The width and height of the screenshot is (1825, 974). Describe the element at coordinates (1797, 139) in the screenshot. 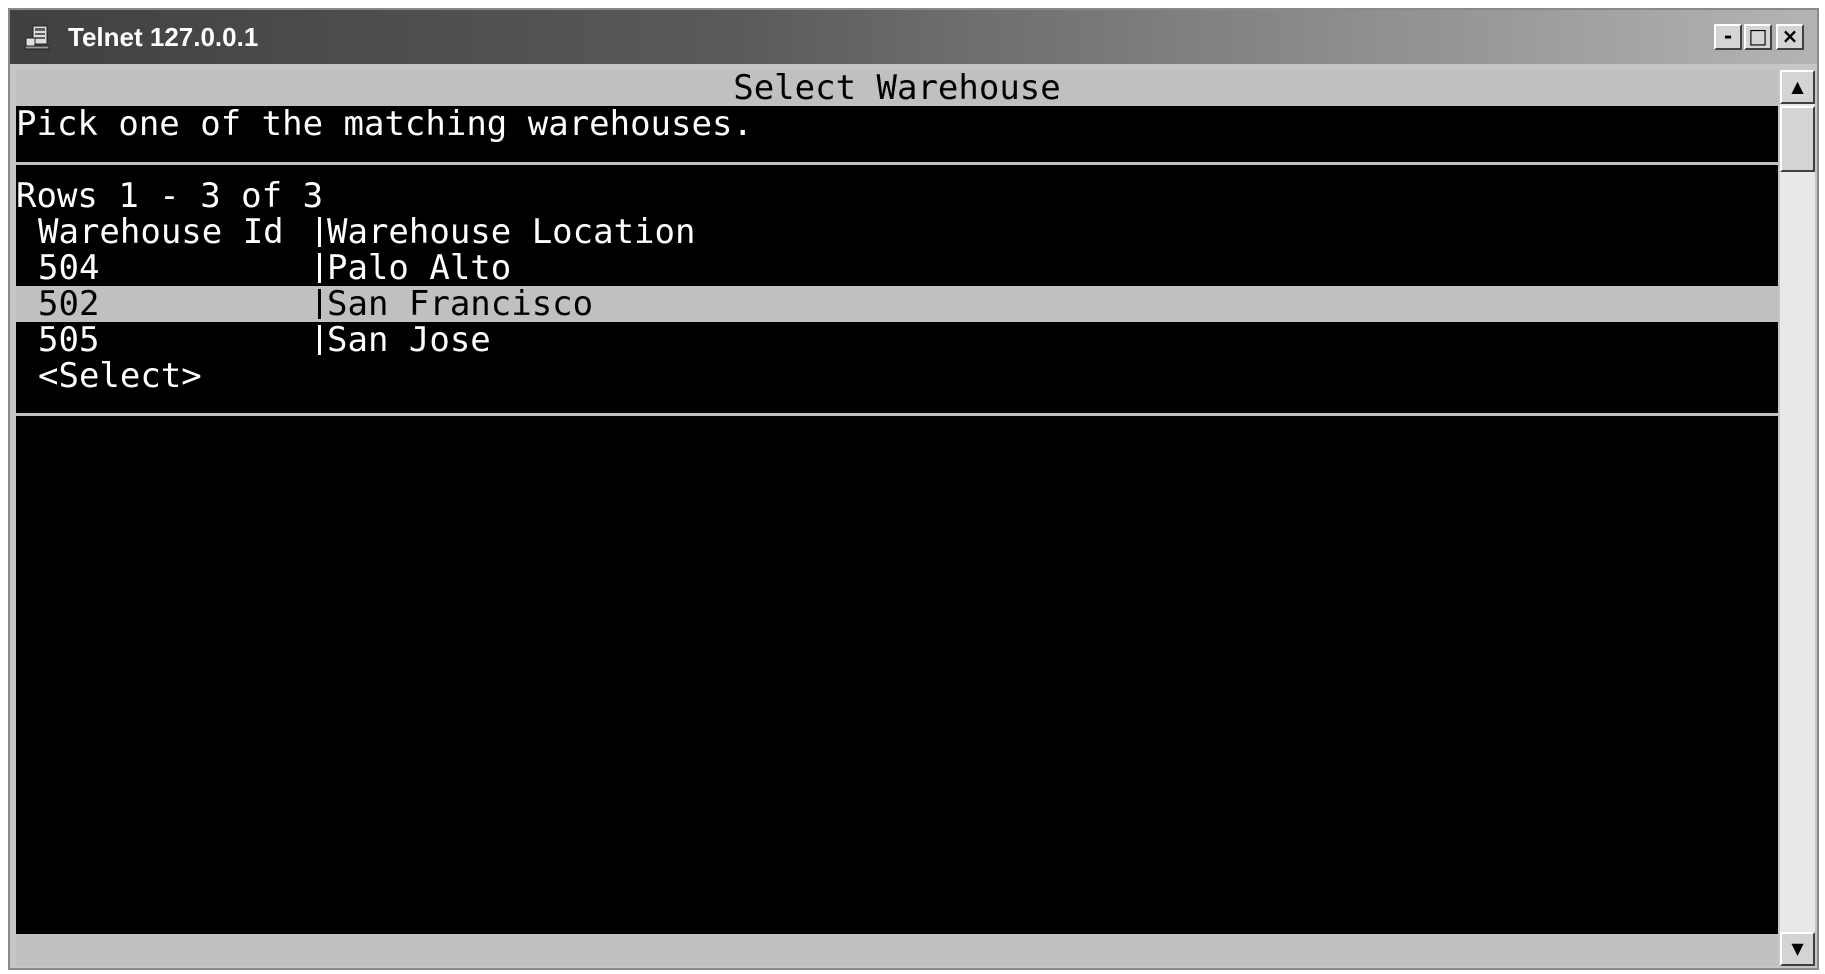

I see `scroll-thumb` at that location.